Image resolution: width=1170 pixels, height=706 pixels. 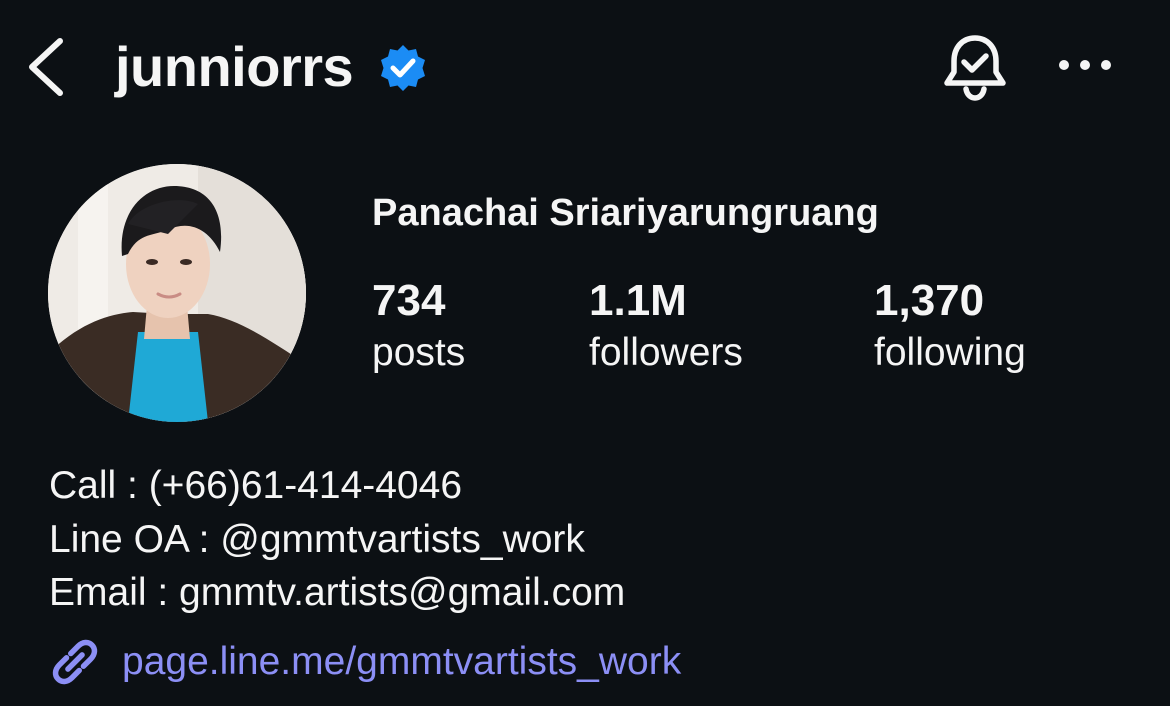 I want to click on posts-stat: 734 posts, so click(x=418, y=326).